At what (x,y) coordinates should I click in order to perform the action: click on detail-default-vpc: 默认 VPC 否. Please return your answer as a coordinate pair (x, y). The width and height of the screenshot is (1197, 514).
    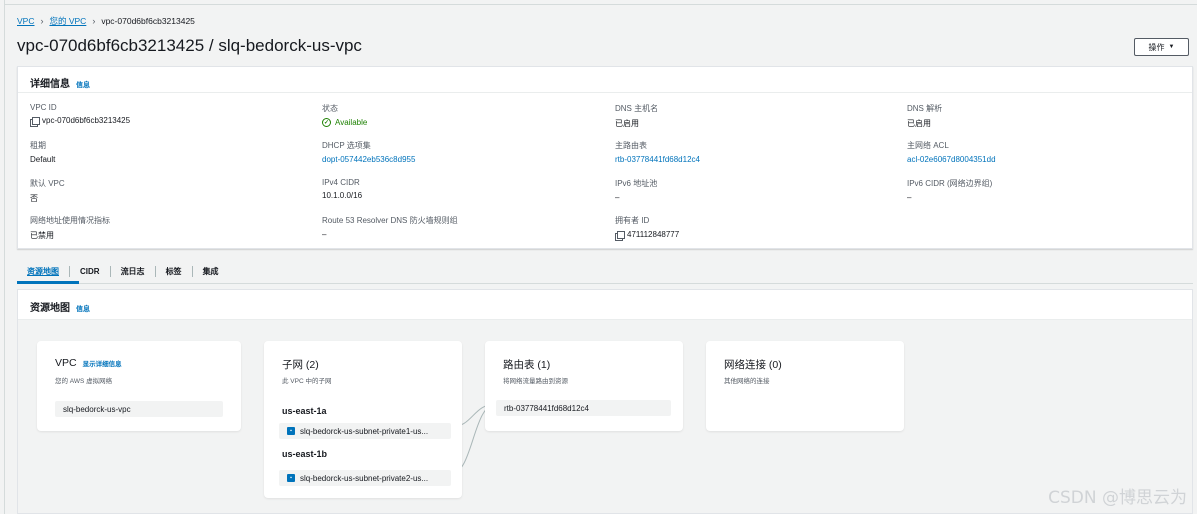
    Looking at the image, I should click on (47, 191).